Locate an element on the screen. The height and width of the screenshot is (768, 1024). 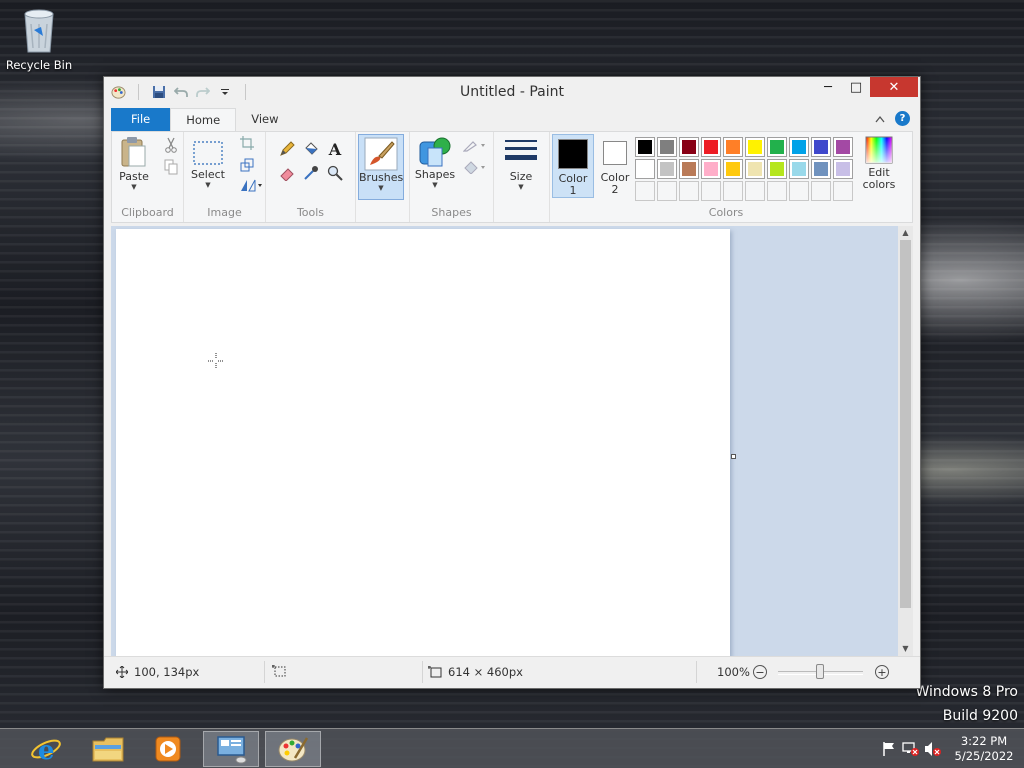
pencil-icon is located at coordinates (287, 149).